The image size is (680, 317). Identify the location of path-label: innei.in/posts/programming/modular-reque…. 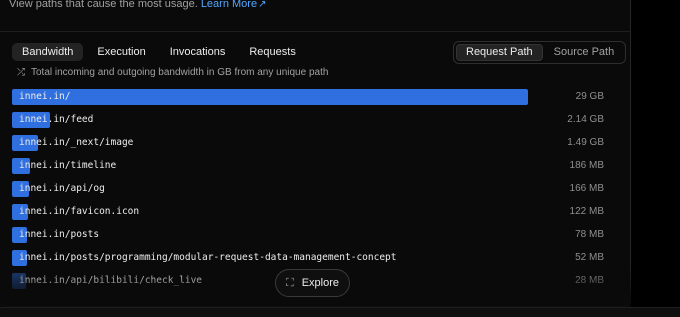
(208, 257).